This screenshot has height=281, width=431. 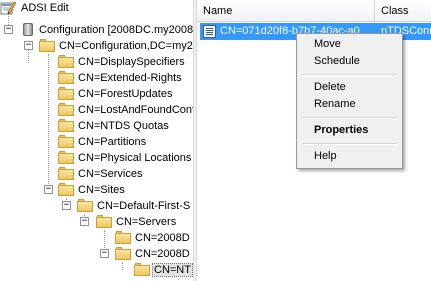 I want to click on tree-item-label: CN=ForestUpdates, so click(x=125, y=94).